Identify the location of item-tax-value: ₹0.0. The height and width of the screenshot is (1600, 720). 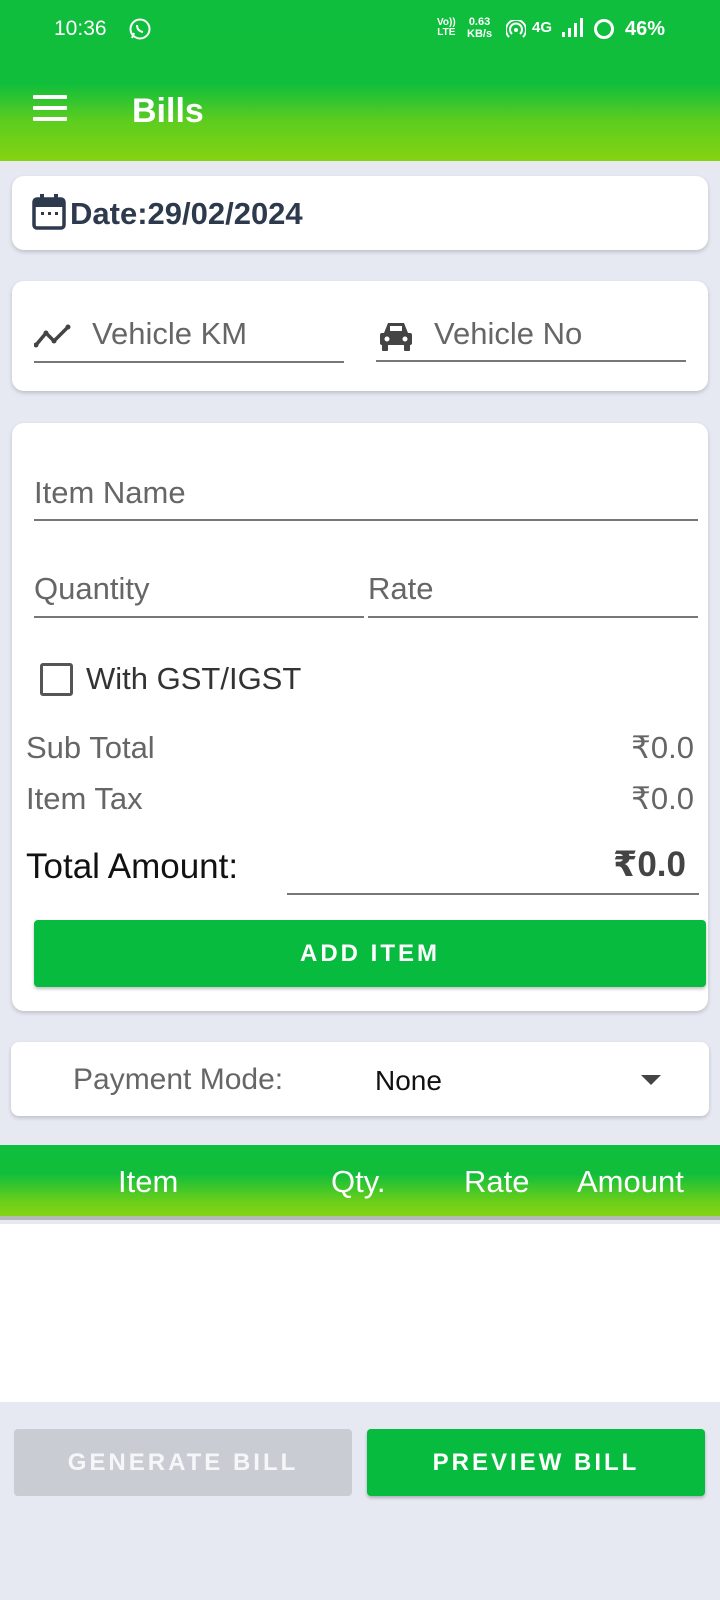
(662, 798).